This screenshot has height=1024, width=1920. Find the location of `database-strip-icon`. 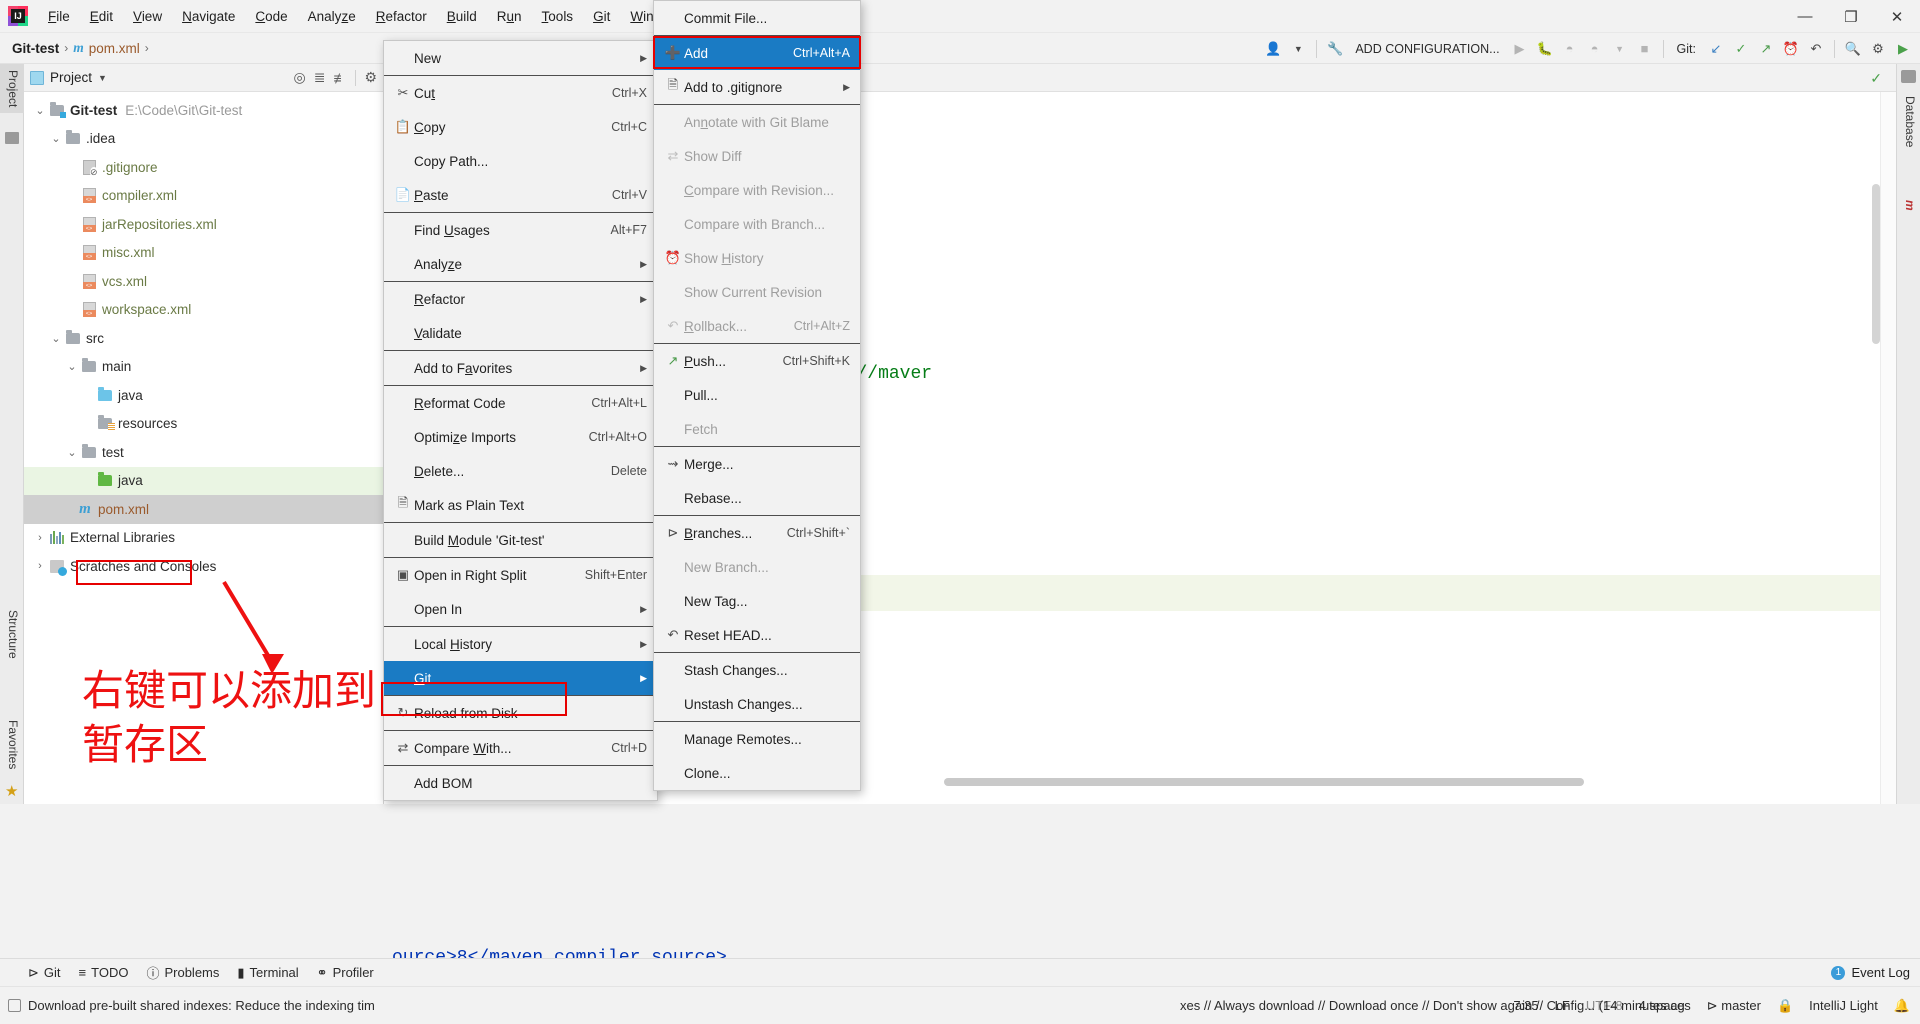

database-strip-icon is located at coordinates (1908, 76).